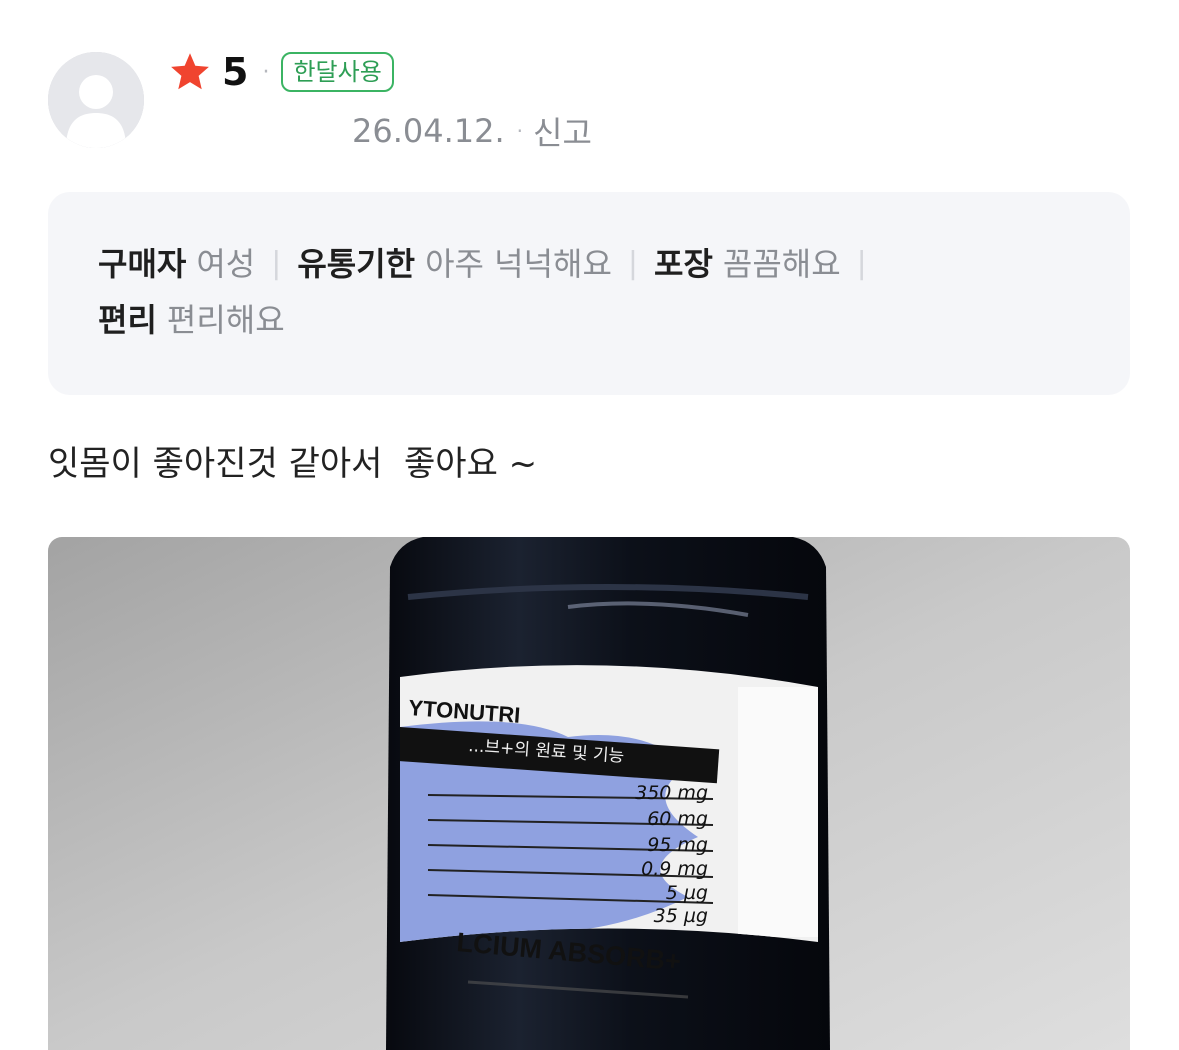  I want to click on amount-print: 95 mg, so click(677, 845).